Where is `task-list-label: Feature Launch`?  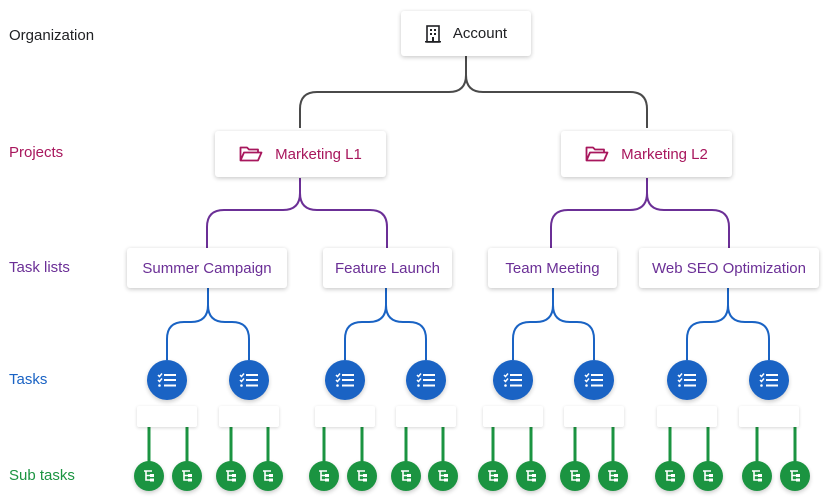
task-list-label: Feature Launch is located at coordinates (387, 268).